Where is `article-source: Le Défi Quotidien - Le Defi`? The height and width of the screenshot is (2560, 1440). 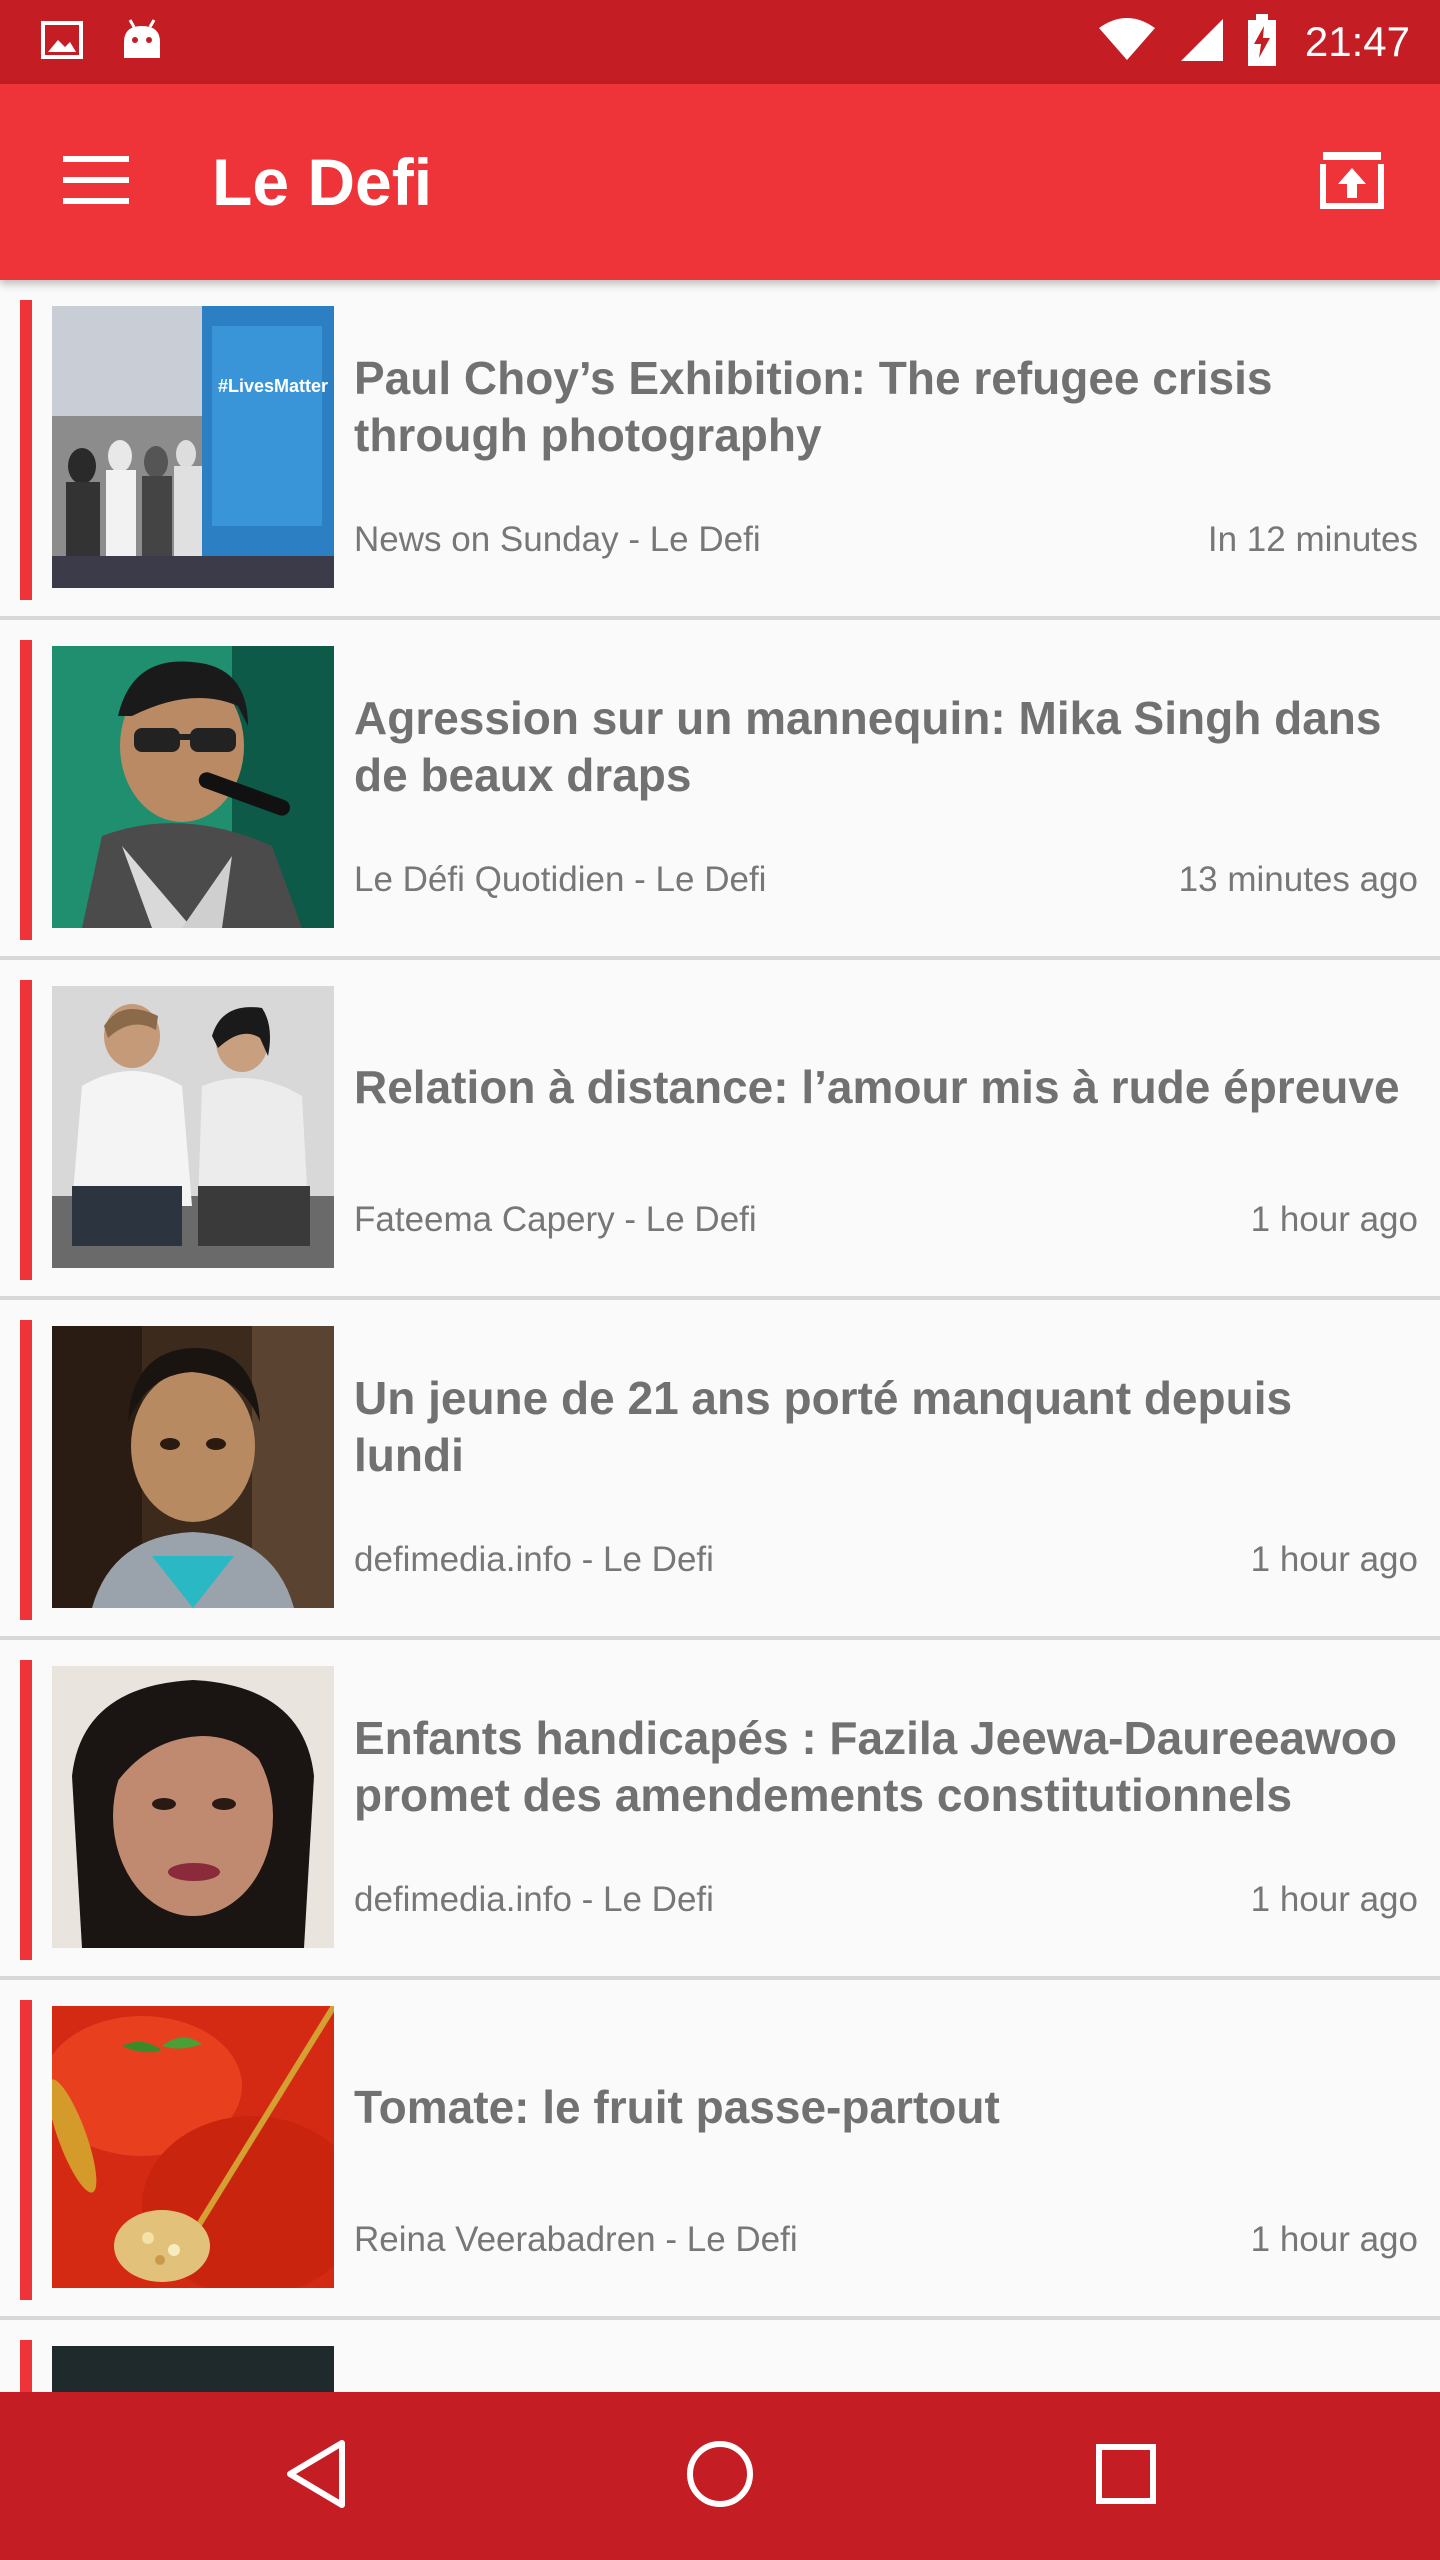
article-source: Le Défi Quotidien - Le Defi is located at coordinates (560, 879).